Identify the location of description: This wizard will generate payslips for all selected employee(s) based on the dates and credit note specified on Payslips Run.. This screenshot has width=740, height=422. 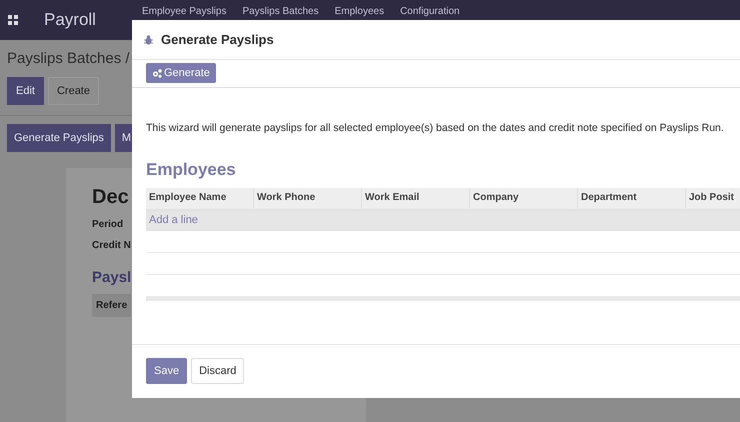
(435, 128).